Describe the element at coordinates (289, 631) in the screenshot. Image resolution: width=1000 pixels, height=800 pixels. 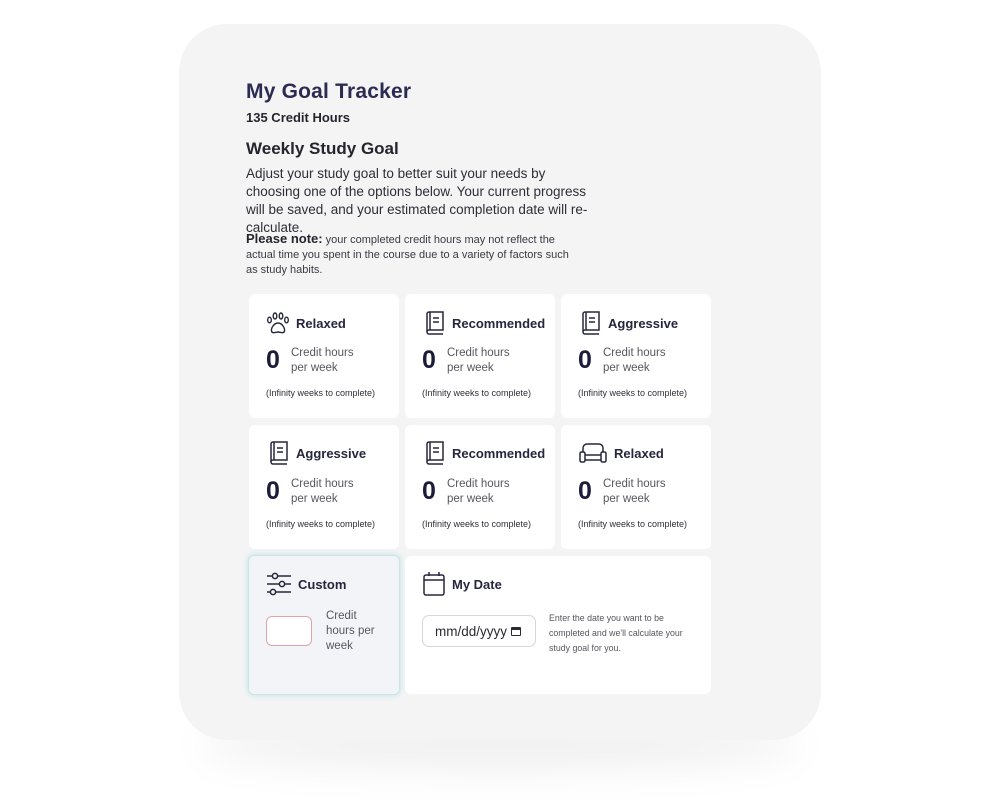
I see `custom-hours-input` at that location.